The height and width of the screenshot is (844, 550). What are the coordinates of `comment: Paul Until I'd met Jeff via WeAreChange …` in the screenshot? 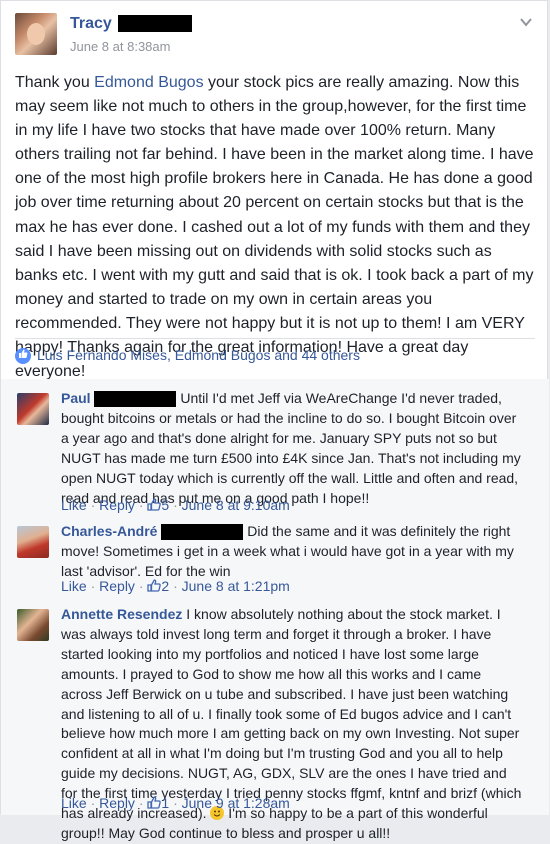 It's located at (277, 451).